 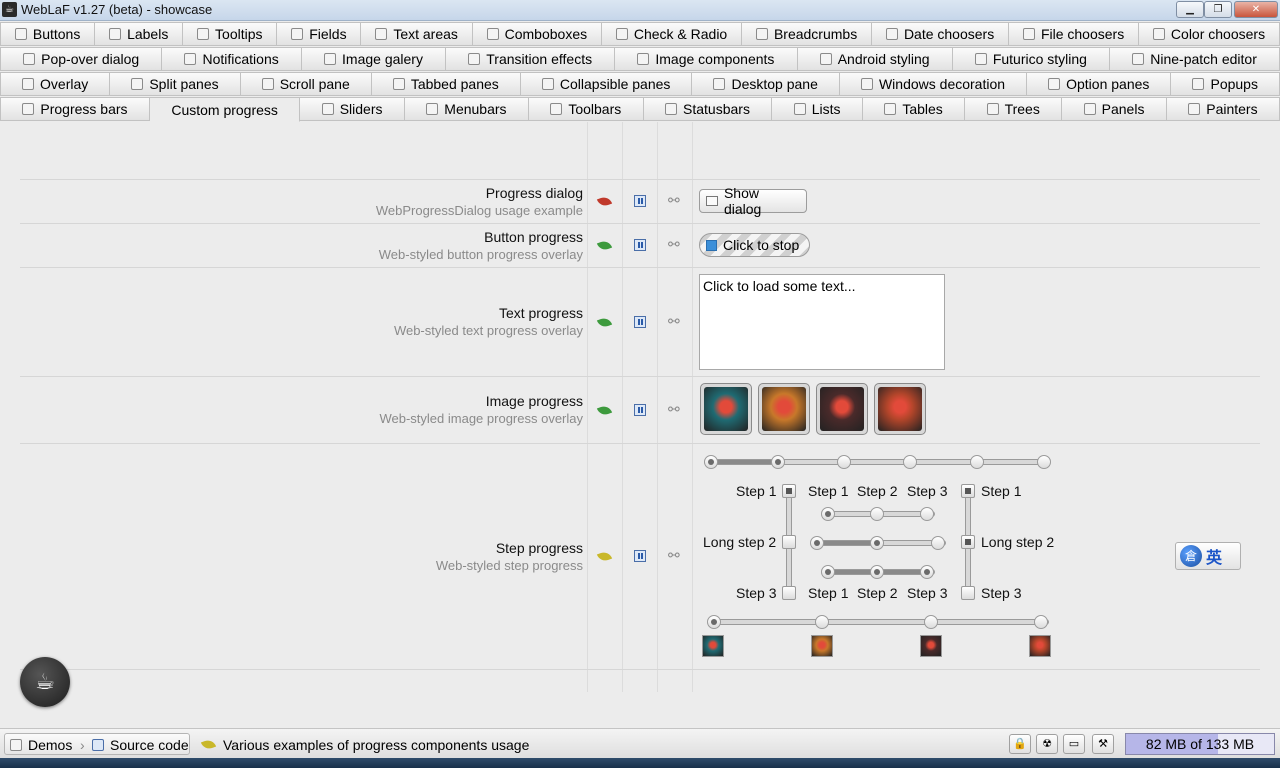 What do you see at coordinates (1223, 109) in the screenshot?
I see `tab-painters: Painters` at bounding box center [1223, 109].